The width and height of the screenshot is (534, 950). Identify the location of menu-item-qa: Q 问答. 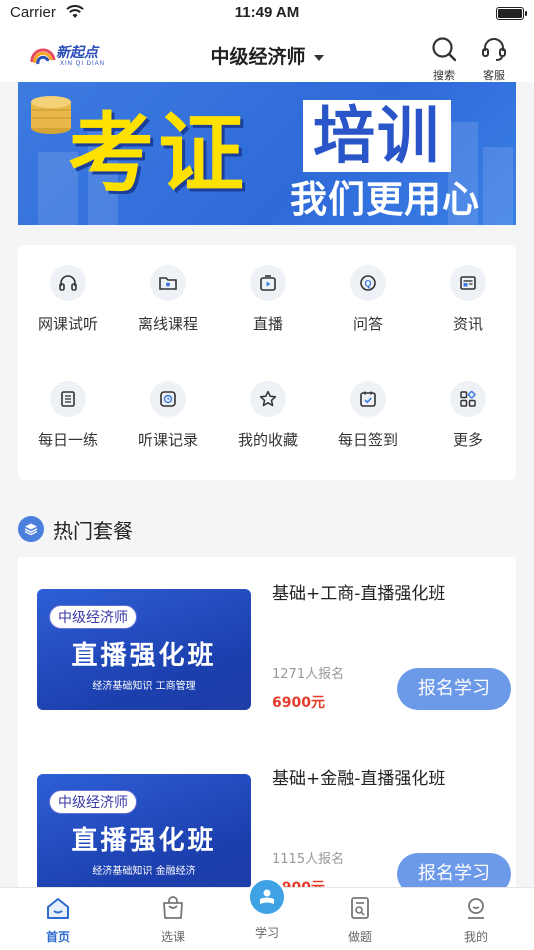
(368, 299).